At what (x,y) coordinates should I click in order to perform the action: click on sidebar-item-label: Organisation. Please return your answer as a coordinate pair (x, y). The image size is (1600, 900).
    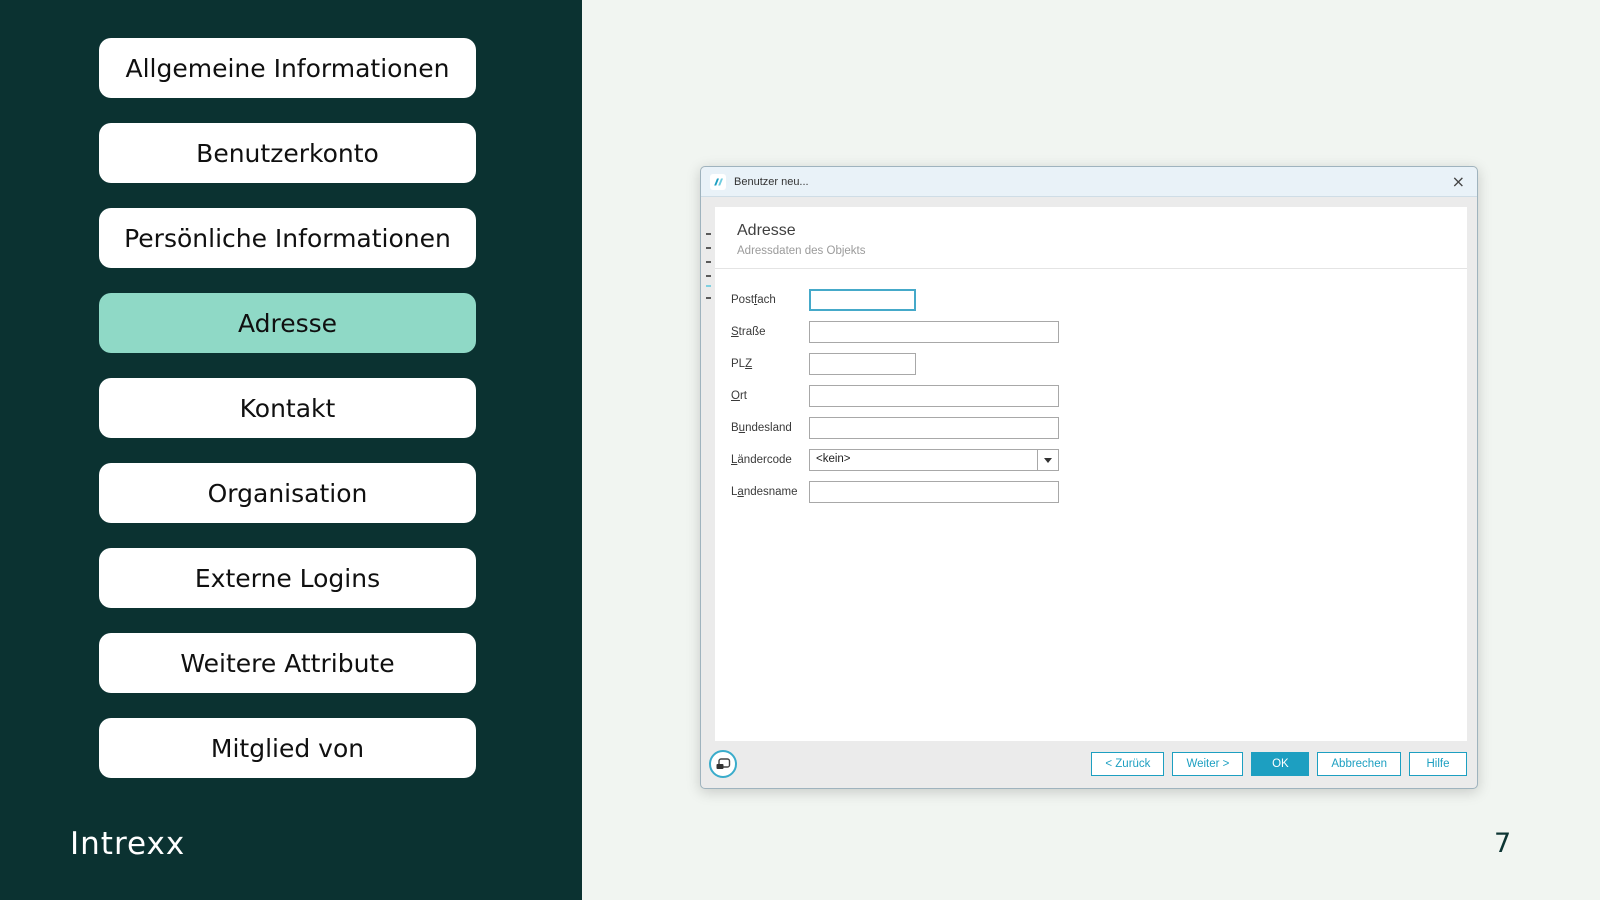
    Looking at the image, I should click on (287, 493).